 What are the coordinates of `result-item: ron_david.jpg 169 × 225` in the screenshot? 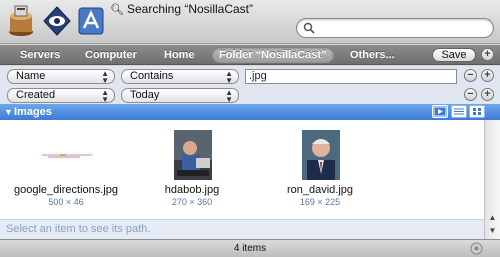 It's located at (320, 166).